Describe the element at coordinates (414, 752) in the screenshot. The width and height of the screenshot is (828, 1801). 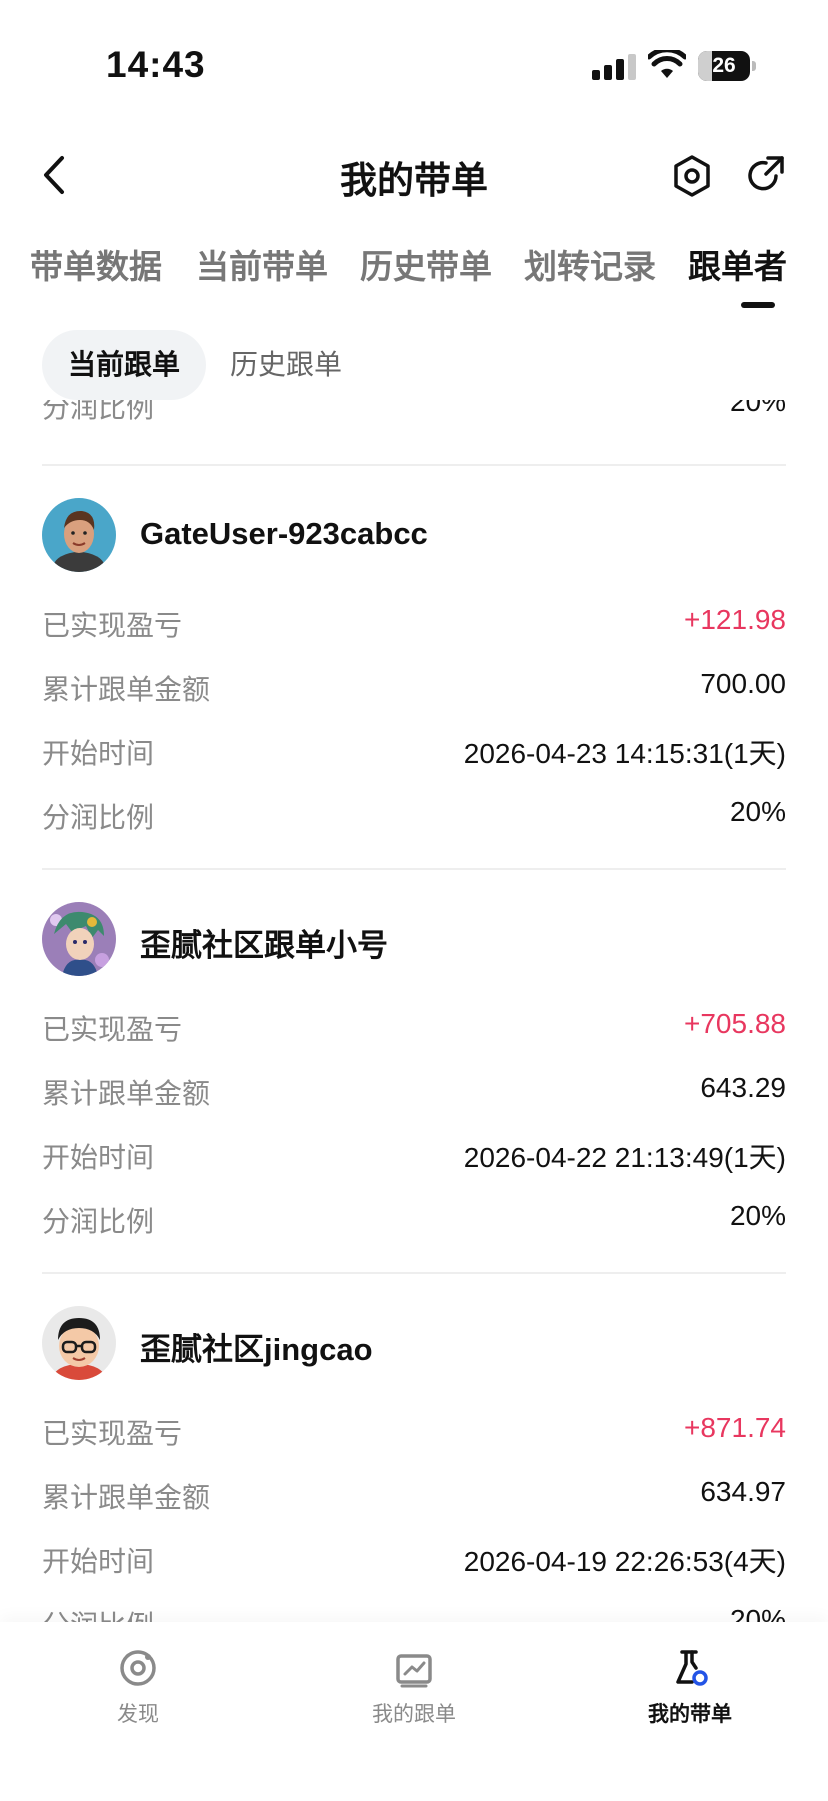
I see `row-start-time: 开始时间 2026-04-23 14:15:31(1天)` at that location.